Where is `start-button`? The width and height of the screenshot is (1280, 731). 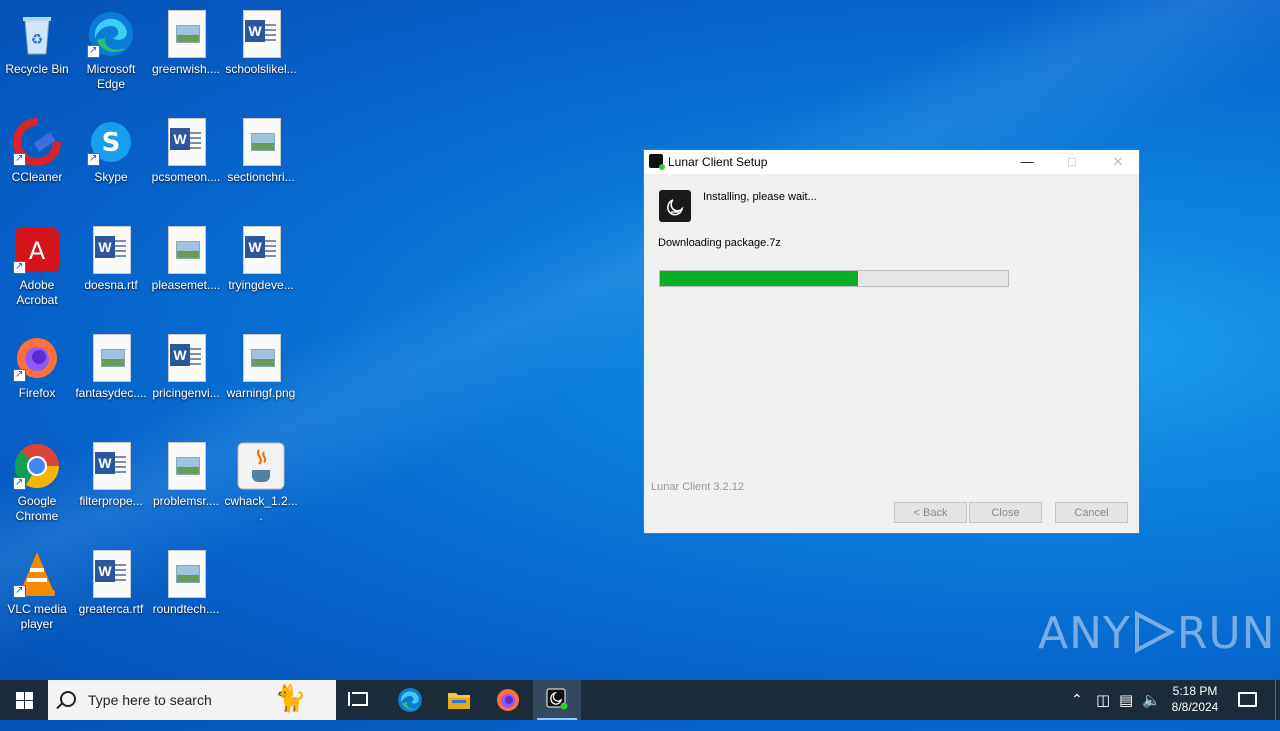
start-button is located at coordinates (24, 700).